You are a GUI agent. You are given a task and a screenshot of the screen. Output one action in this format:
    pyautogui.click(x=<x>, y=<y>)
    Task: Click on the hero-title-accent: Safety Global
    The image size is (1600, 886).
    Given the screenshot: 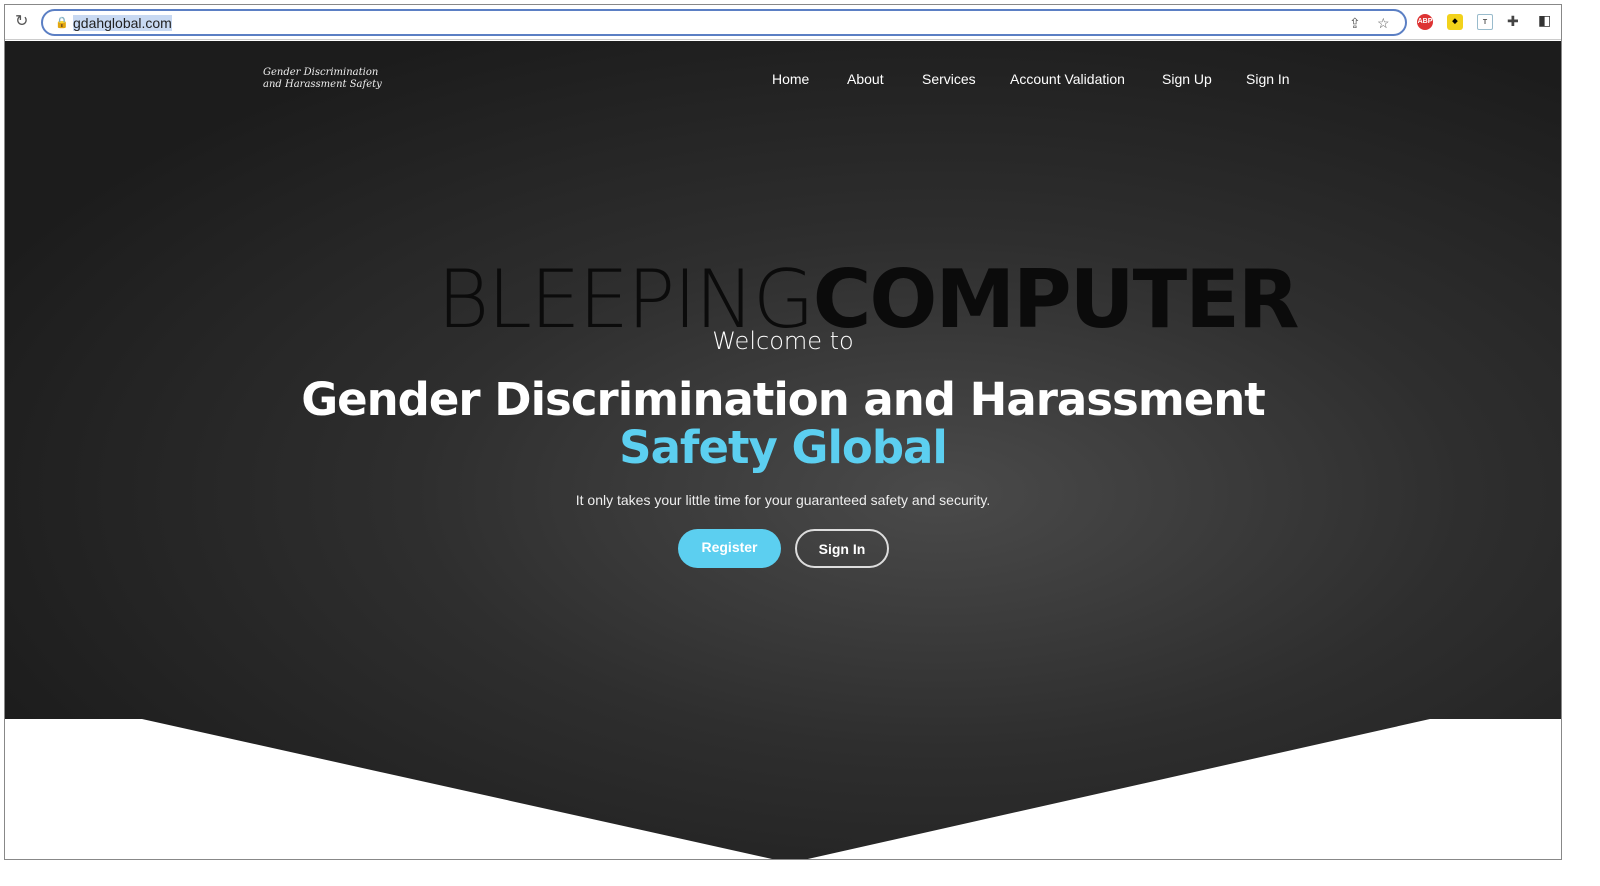 What is the action you would take?
    pyautogui.click(x=783, y=447)
    